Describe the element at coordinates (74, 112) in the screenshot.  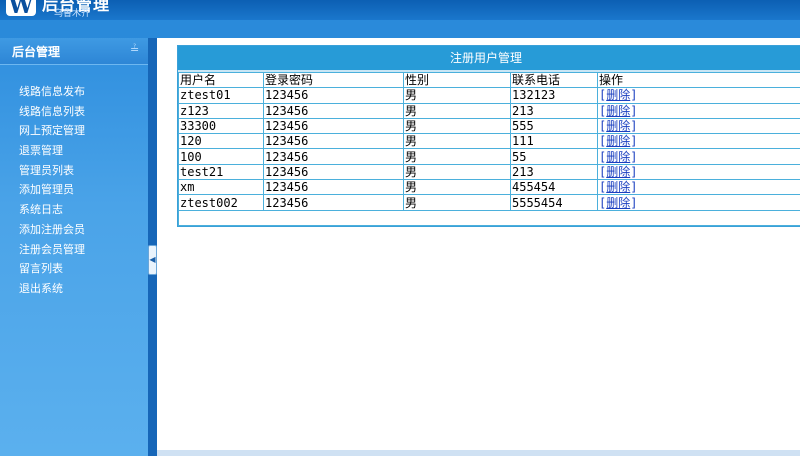
I see `sidebar-item-route-list: 线路信息列表` at that location.